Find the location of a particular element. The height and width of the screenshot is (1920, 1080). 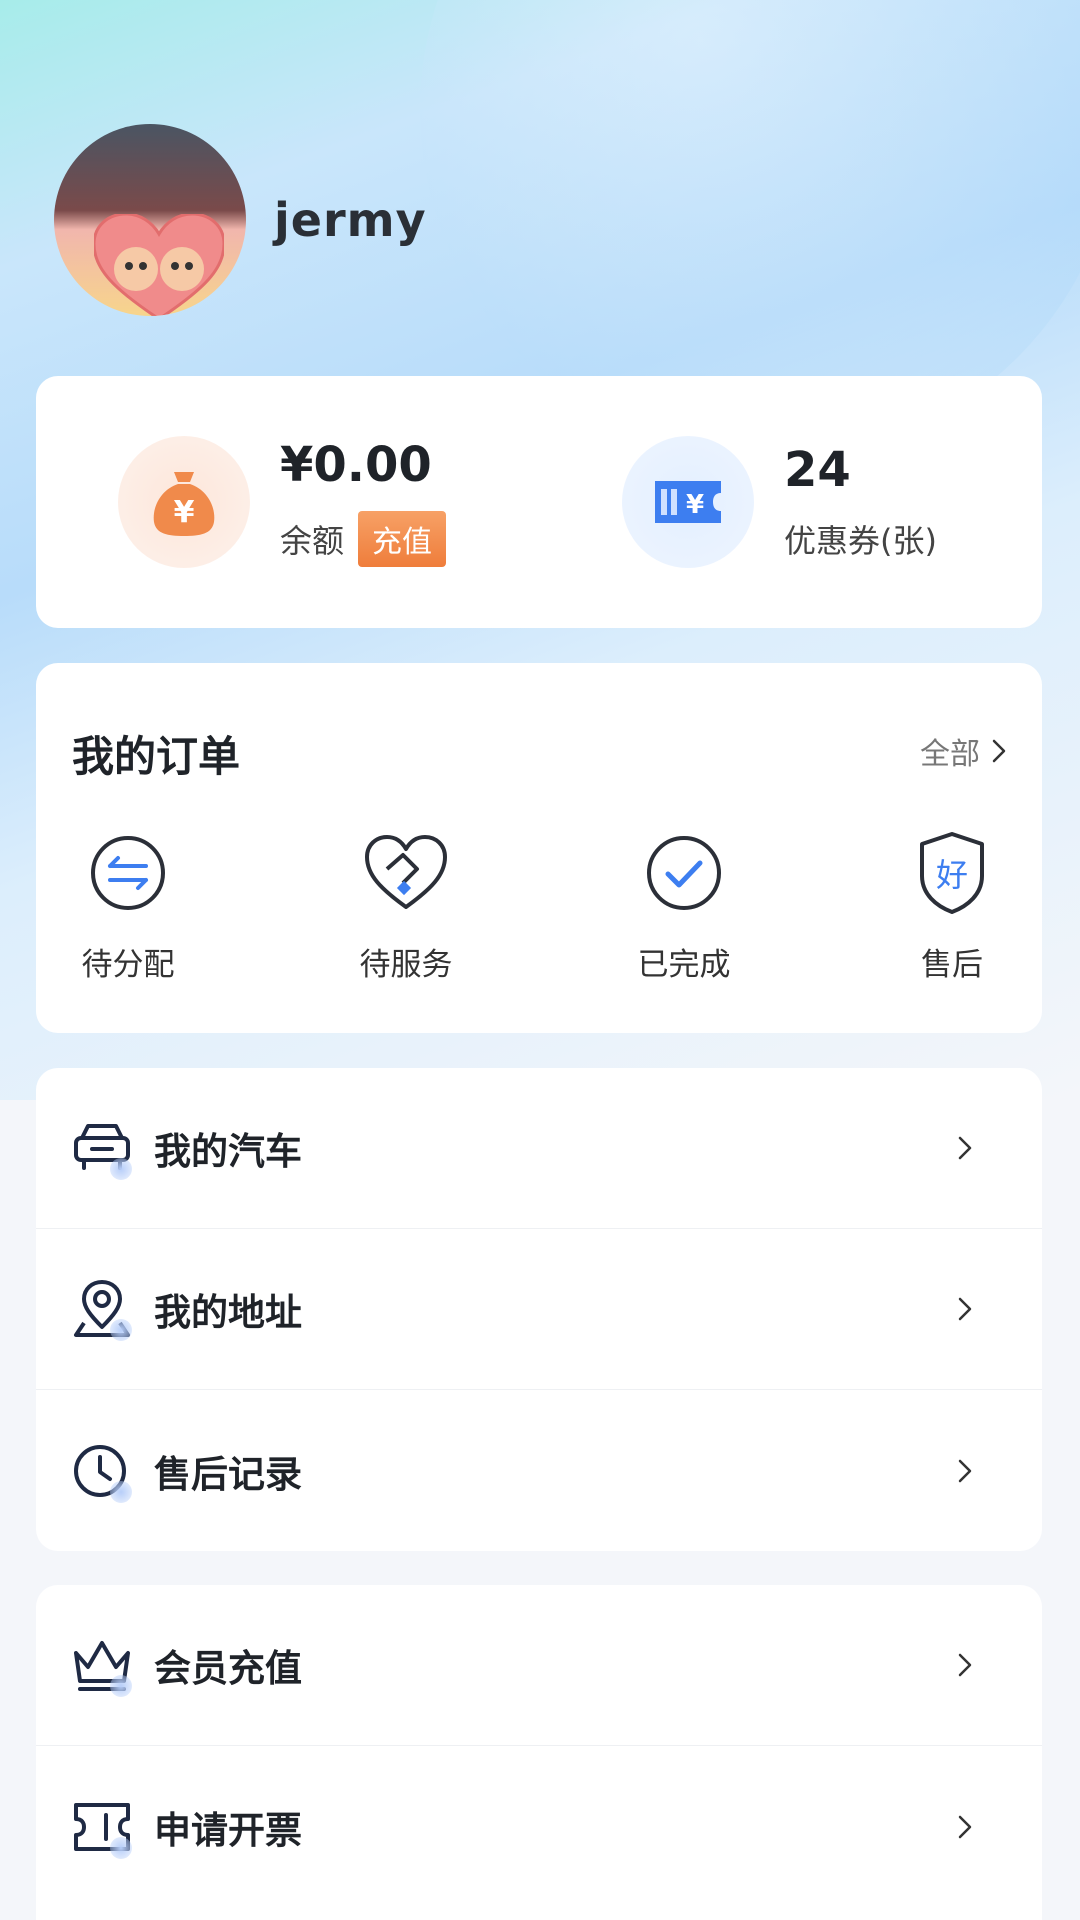

crown-icon is located at coordinates (102, 1665).